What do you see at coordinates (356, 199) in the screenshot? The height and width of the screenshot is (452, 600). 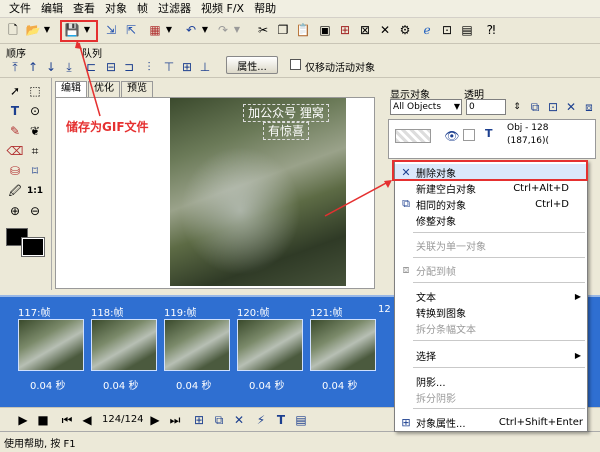 I see `arrow-to-delete` at bounding box center [356, 199].